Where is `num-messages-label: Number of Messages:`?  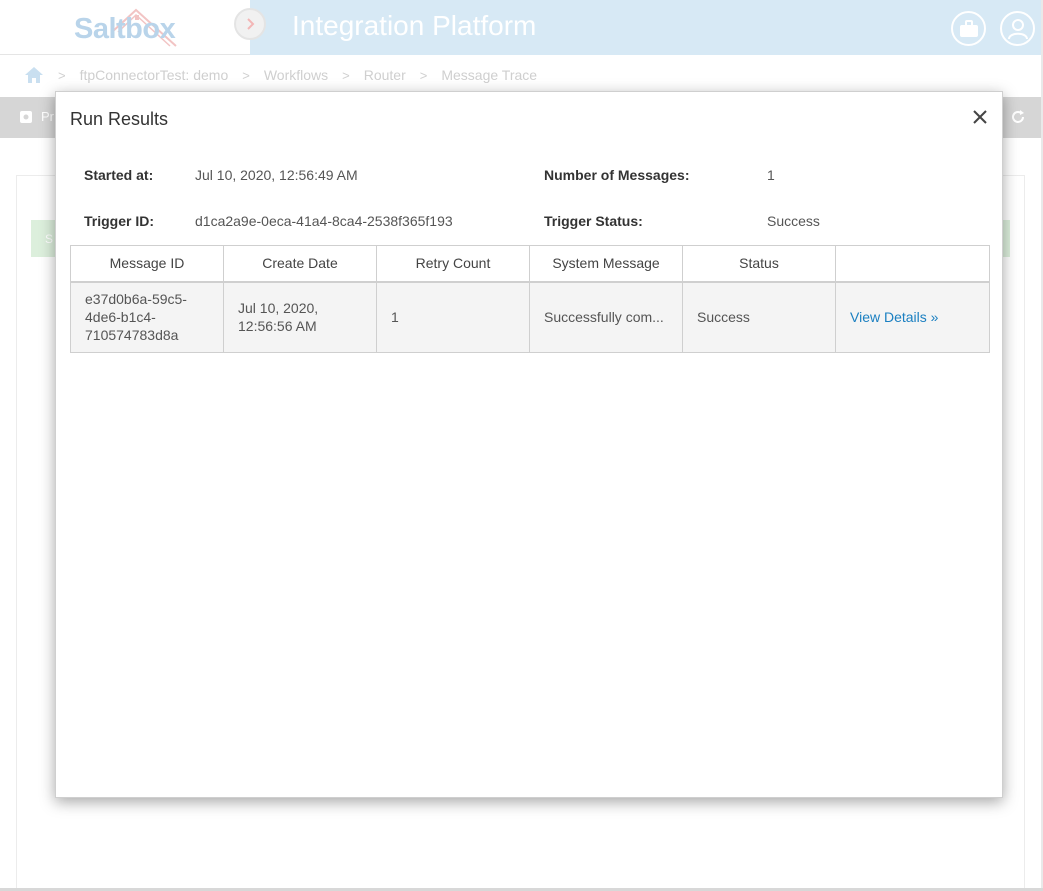
num-messages-label: Number of Messages: is located at coordinates (617, 175).